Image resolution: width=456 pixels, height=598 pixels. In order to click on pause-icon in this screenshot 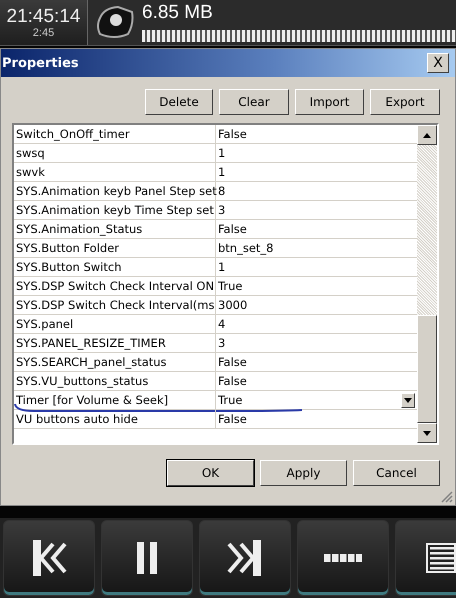, I will do `click(147, 558)`.